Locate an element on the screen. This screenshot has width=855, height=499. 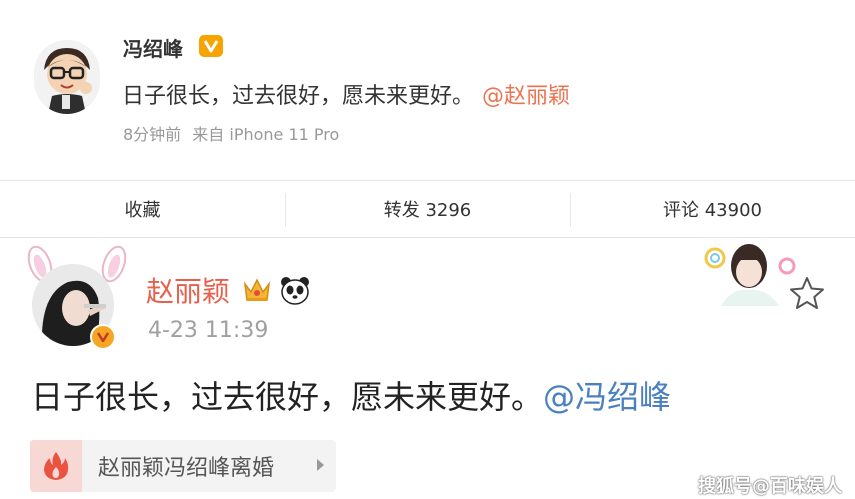
post-text: 日子很长，过去很好，愿未来更好。 @赵丽颖 is located at coordinates (346, 94).